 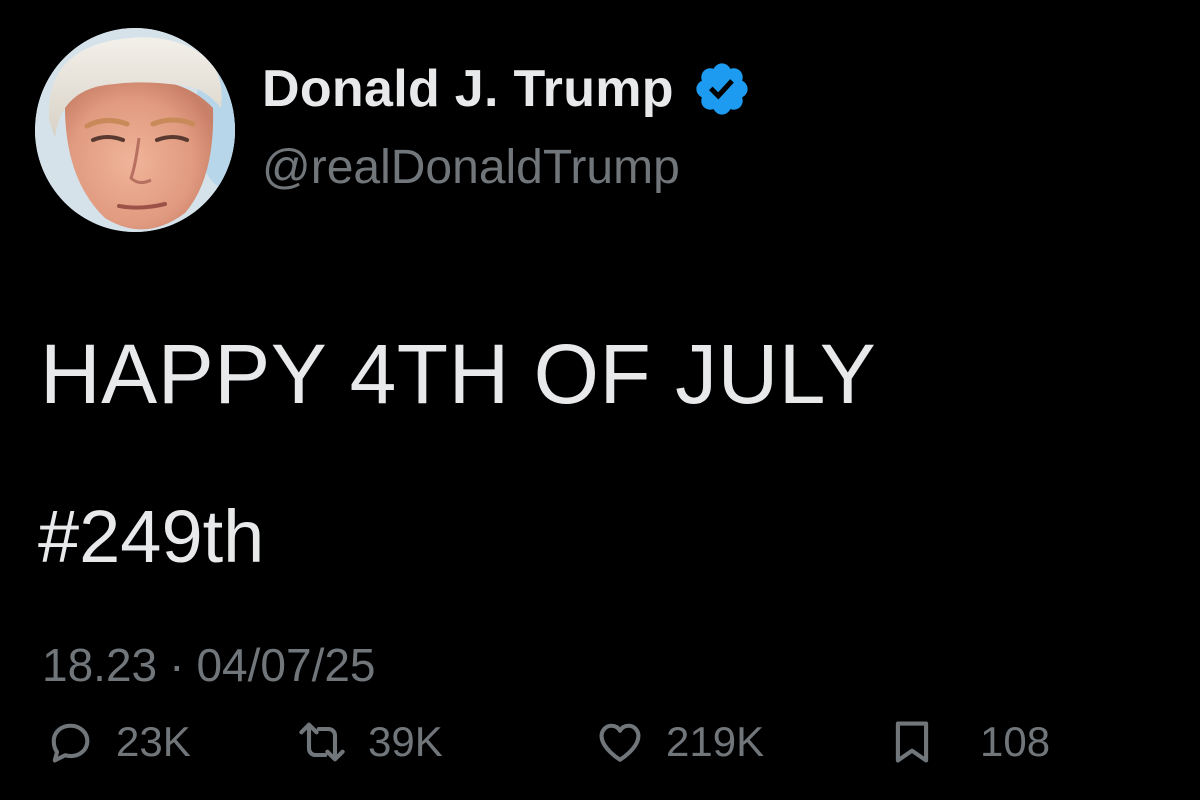 What do you see at coordinates (70, 742) in the screenshot?
I see `comment-icon` at bounding box center [70, 742].